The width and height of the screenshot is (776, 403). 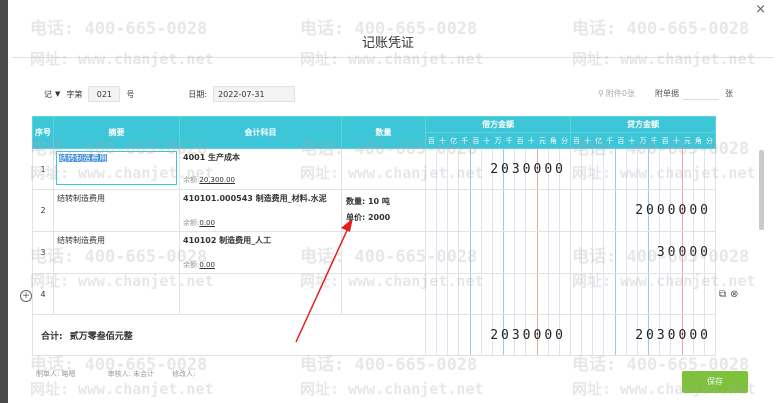 What do you see at coordinates (687, 140) in the screenshot?
I see `digit-unit-label: 元` at bounding box center [687, 140].